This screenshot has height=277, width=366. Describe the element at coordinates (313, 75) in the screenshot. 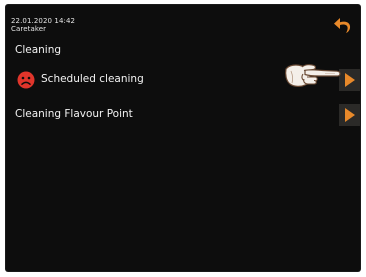

I see `pointing-hand-icon` at that location.